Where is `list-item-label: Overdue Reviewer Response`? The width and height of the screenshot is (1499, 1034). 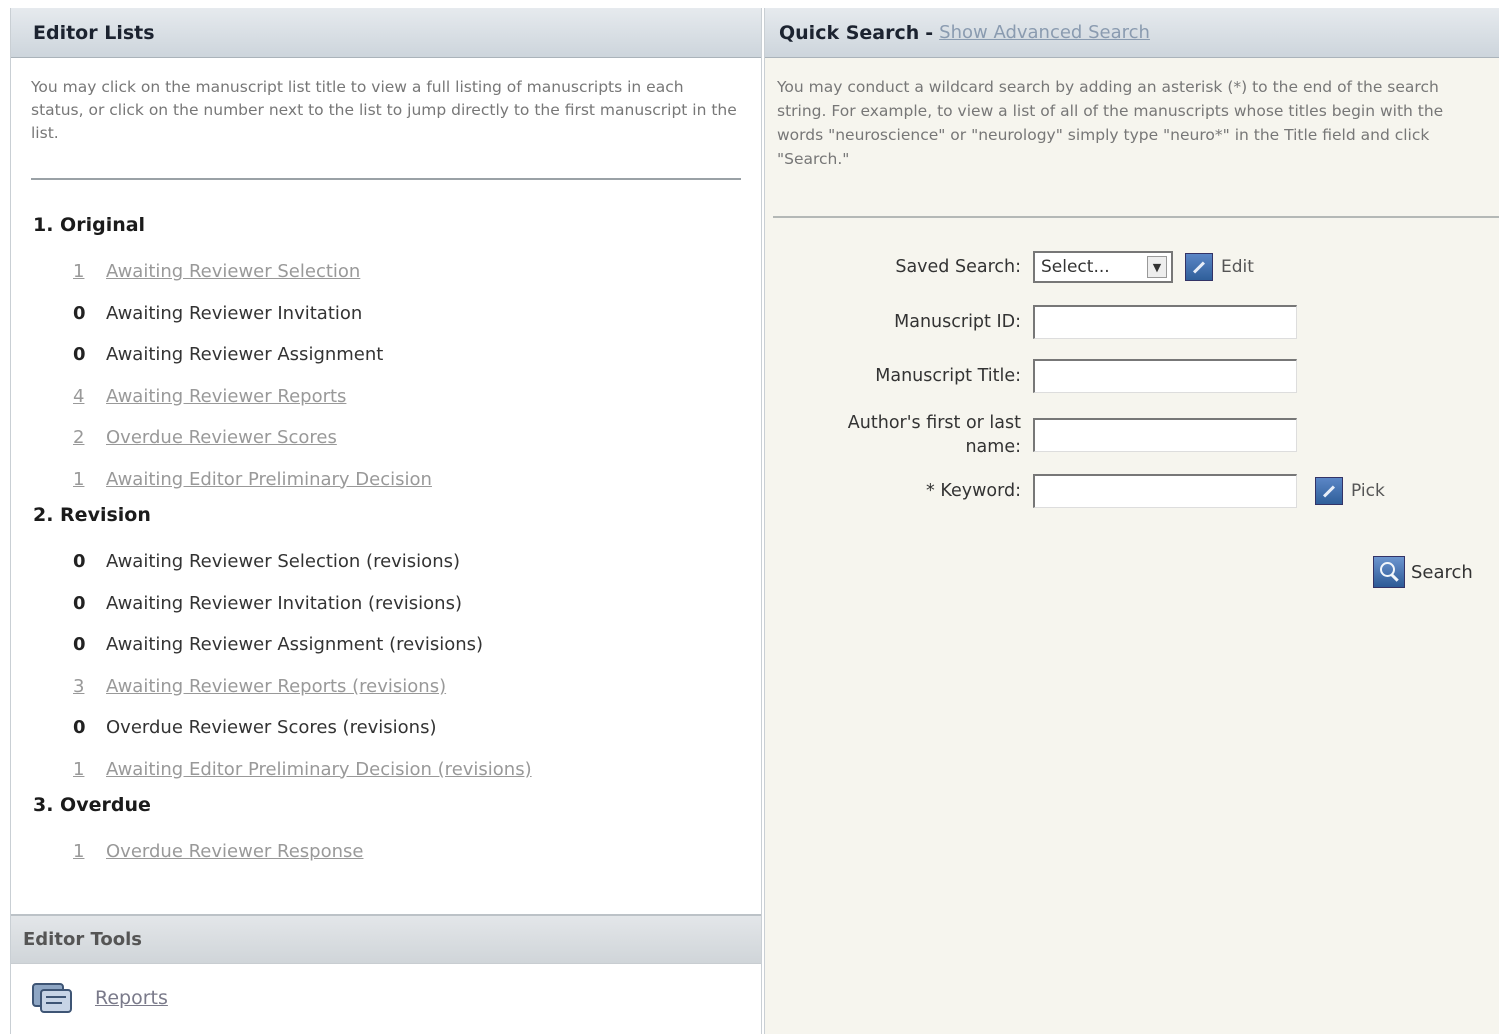 list-item-label: Overdue Reviewer Response is located at coordinates (234, 851).